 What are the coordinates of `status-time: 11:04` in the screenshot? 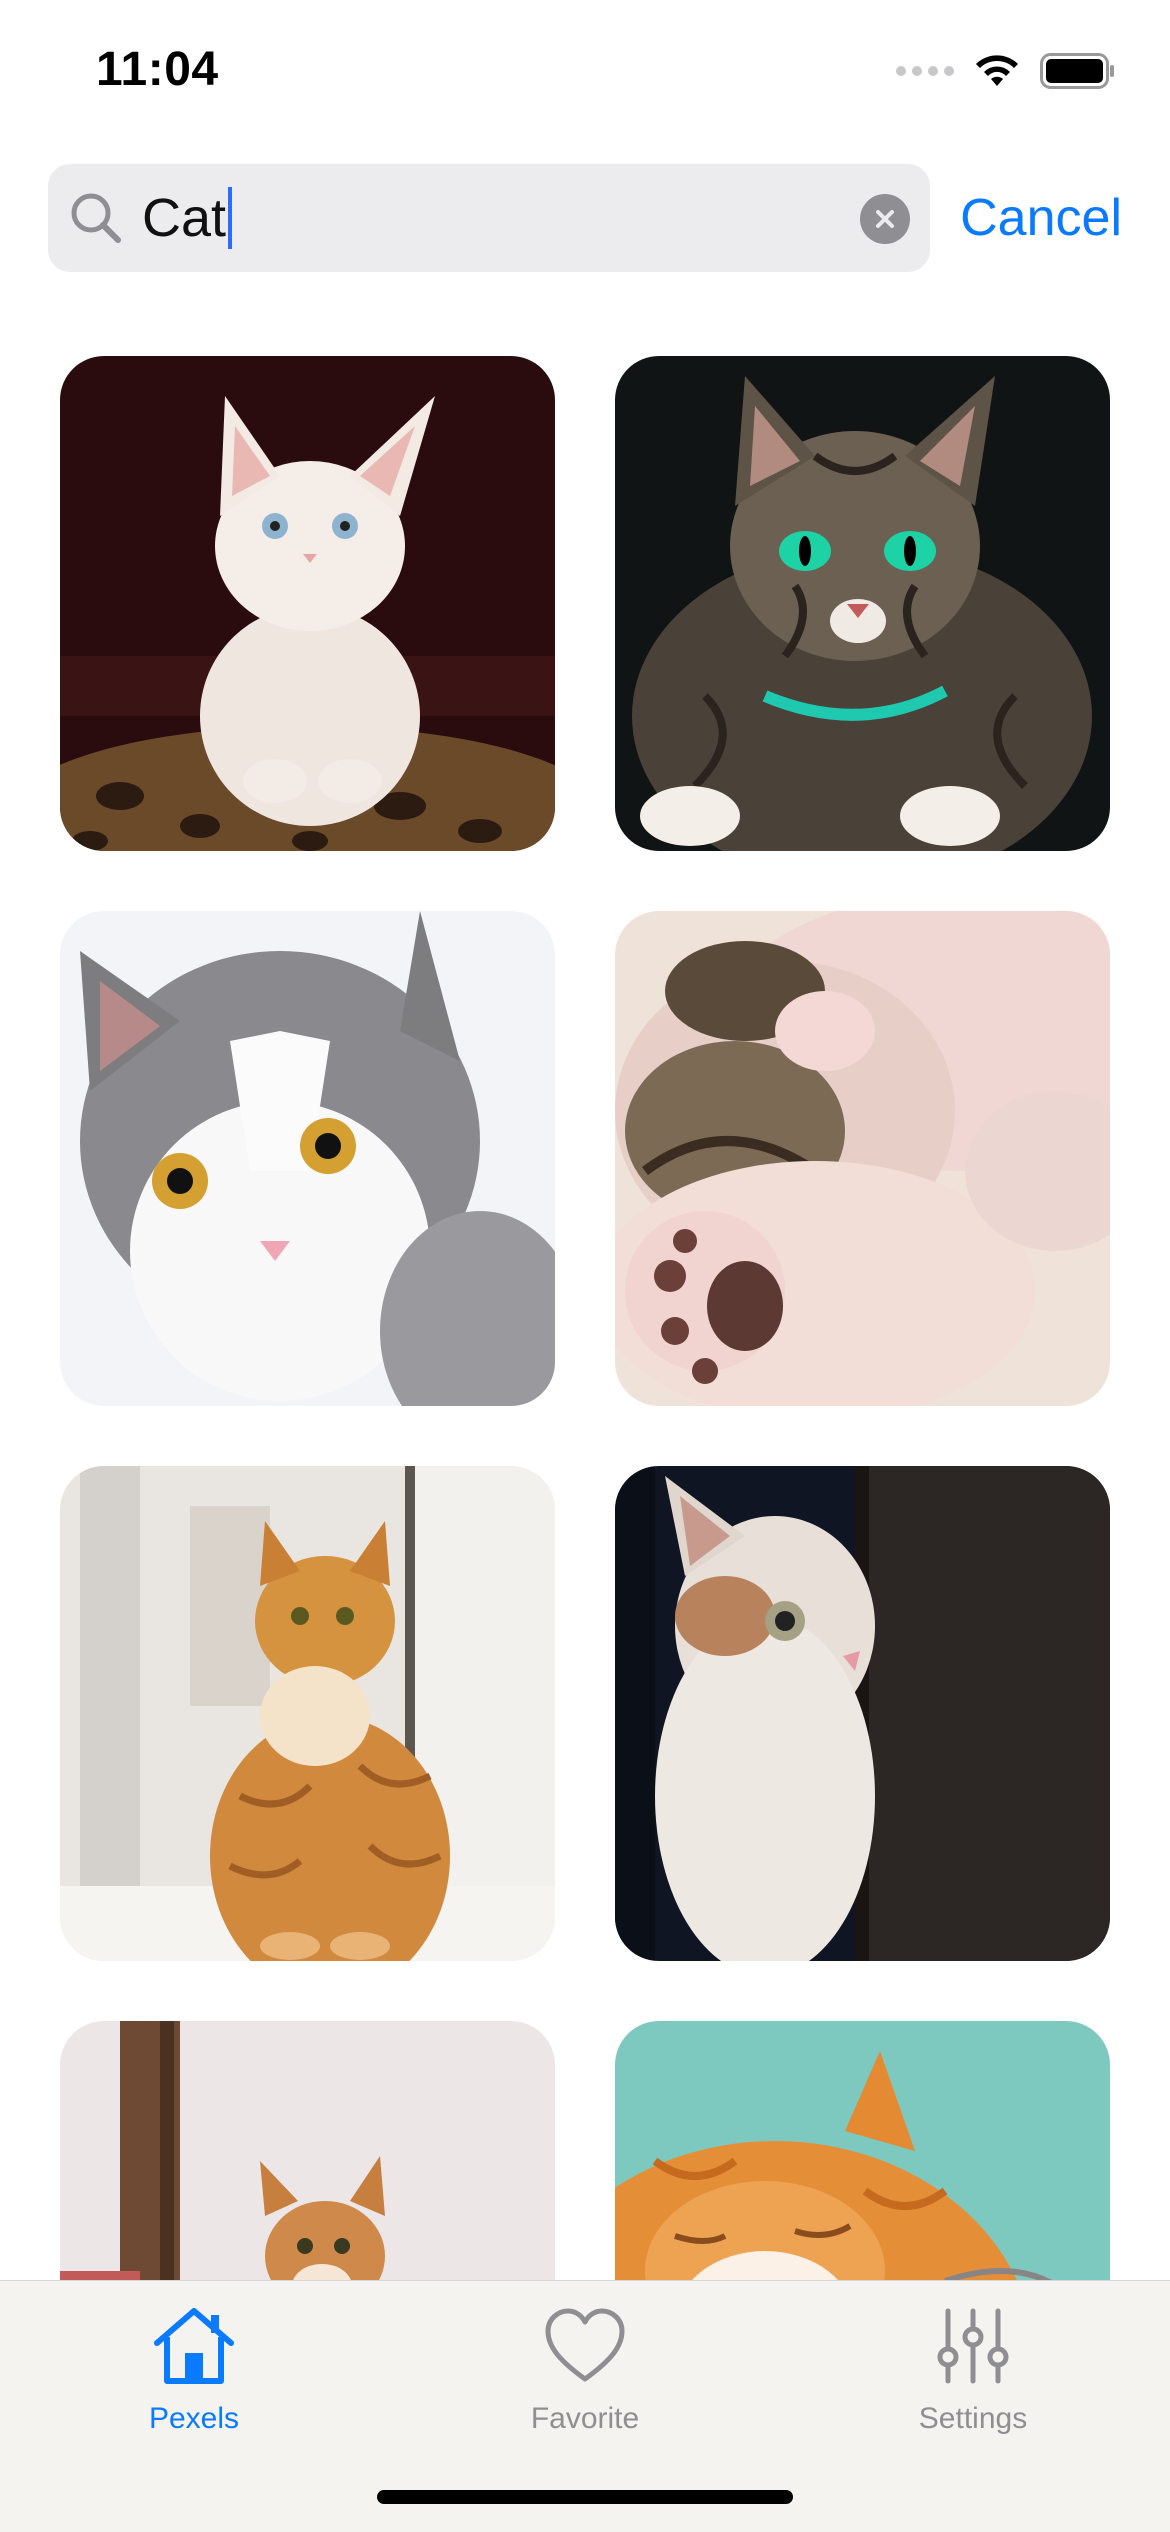 It's located at (157, 69).